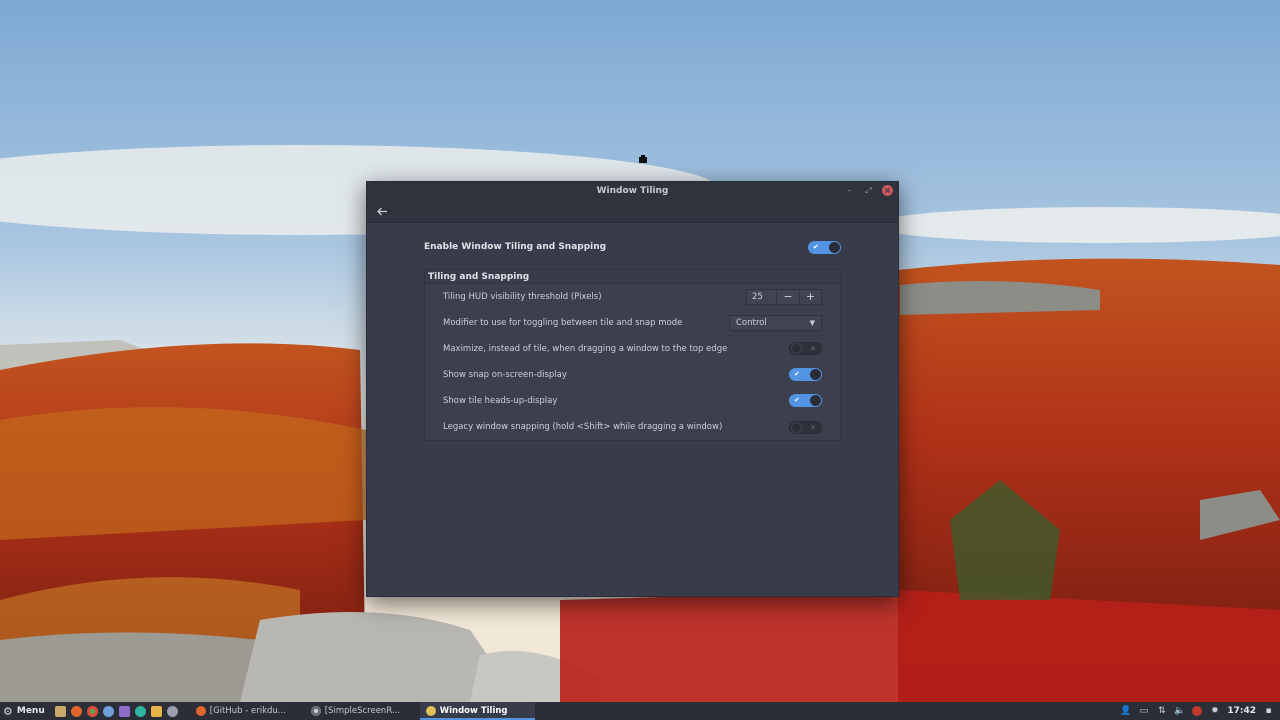 The image size is (1280, 720). I want to click on network-icon: ⇅, so click(1161, 711).